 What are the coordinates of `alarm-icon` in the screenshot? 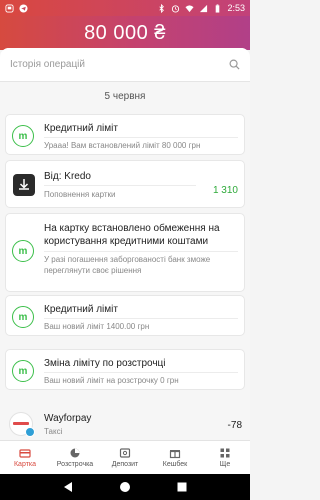 It's located at (176, 8).